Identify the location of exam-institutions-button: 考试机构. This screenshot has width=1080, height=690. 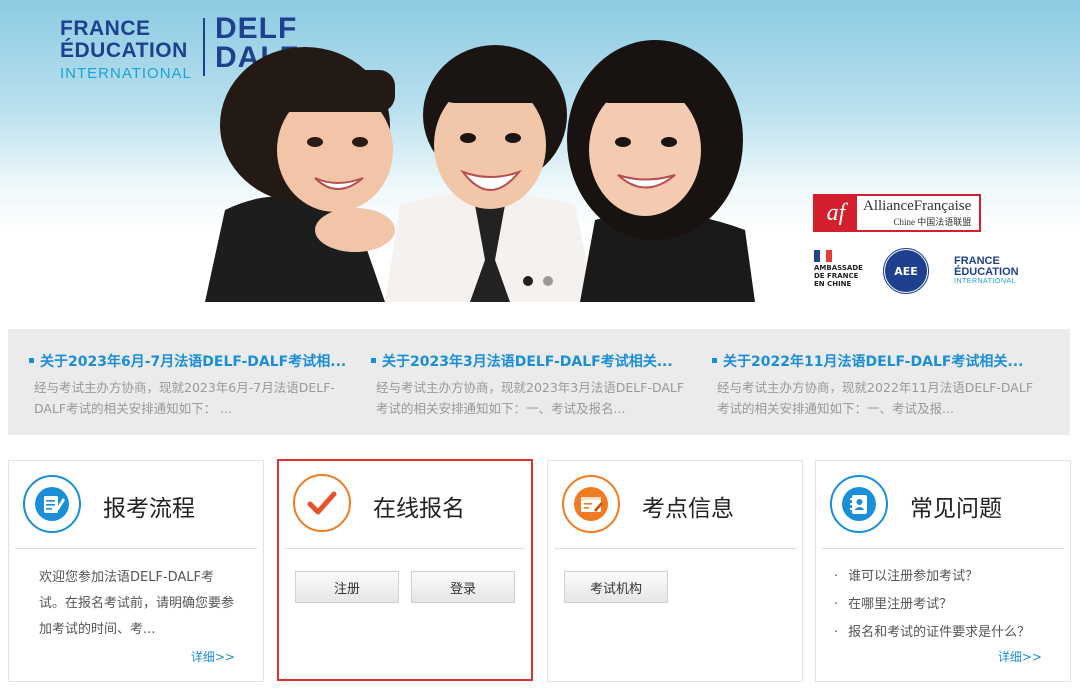
(616, 587).